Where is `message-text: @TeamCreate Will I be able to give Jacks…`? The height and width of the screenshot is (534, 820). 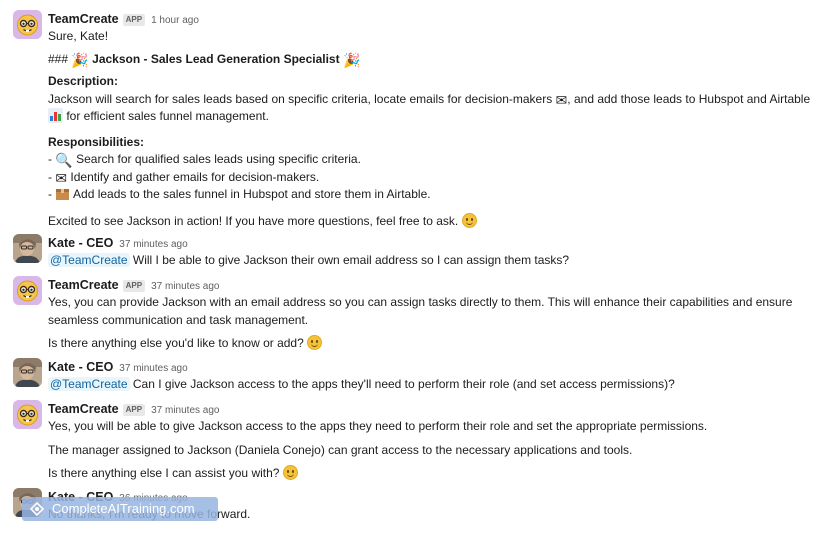 message-text: @TeamCreate Will I be able to give Jacks… is located at coordinates (309, 260).